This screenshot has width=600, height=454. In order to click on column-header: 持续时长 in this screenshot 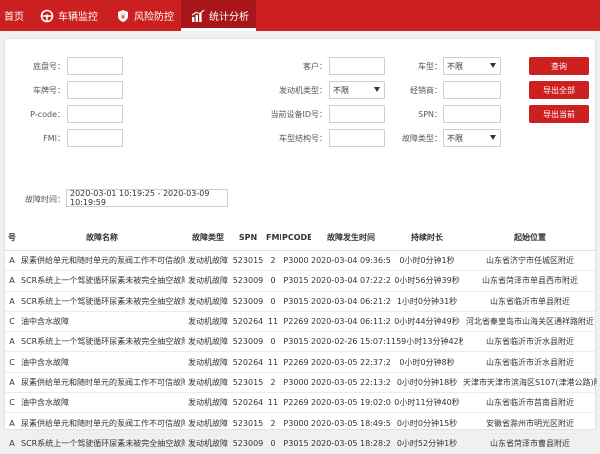, I will do `click(427, 237)`.